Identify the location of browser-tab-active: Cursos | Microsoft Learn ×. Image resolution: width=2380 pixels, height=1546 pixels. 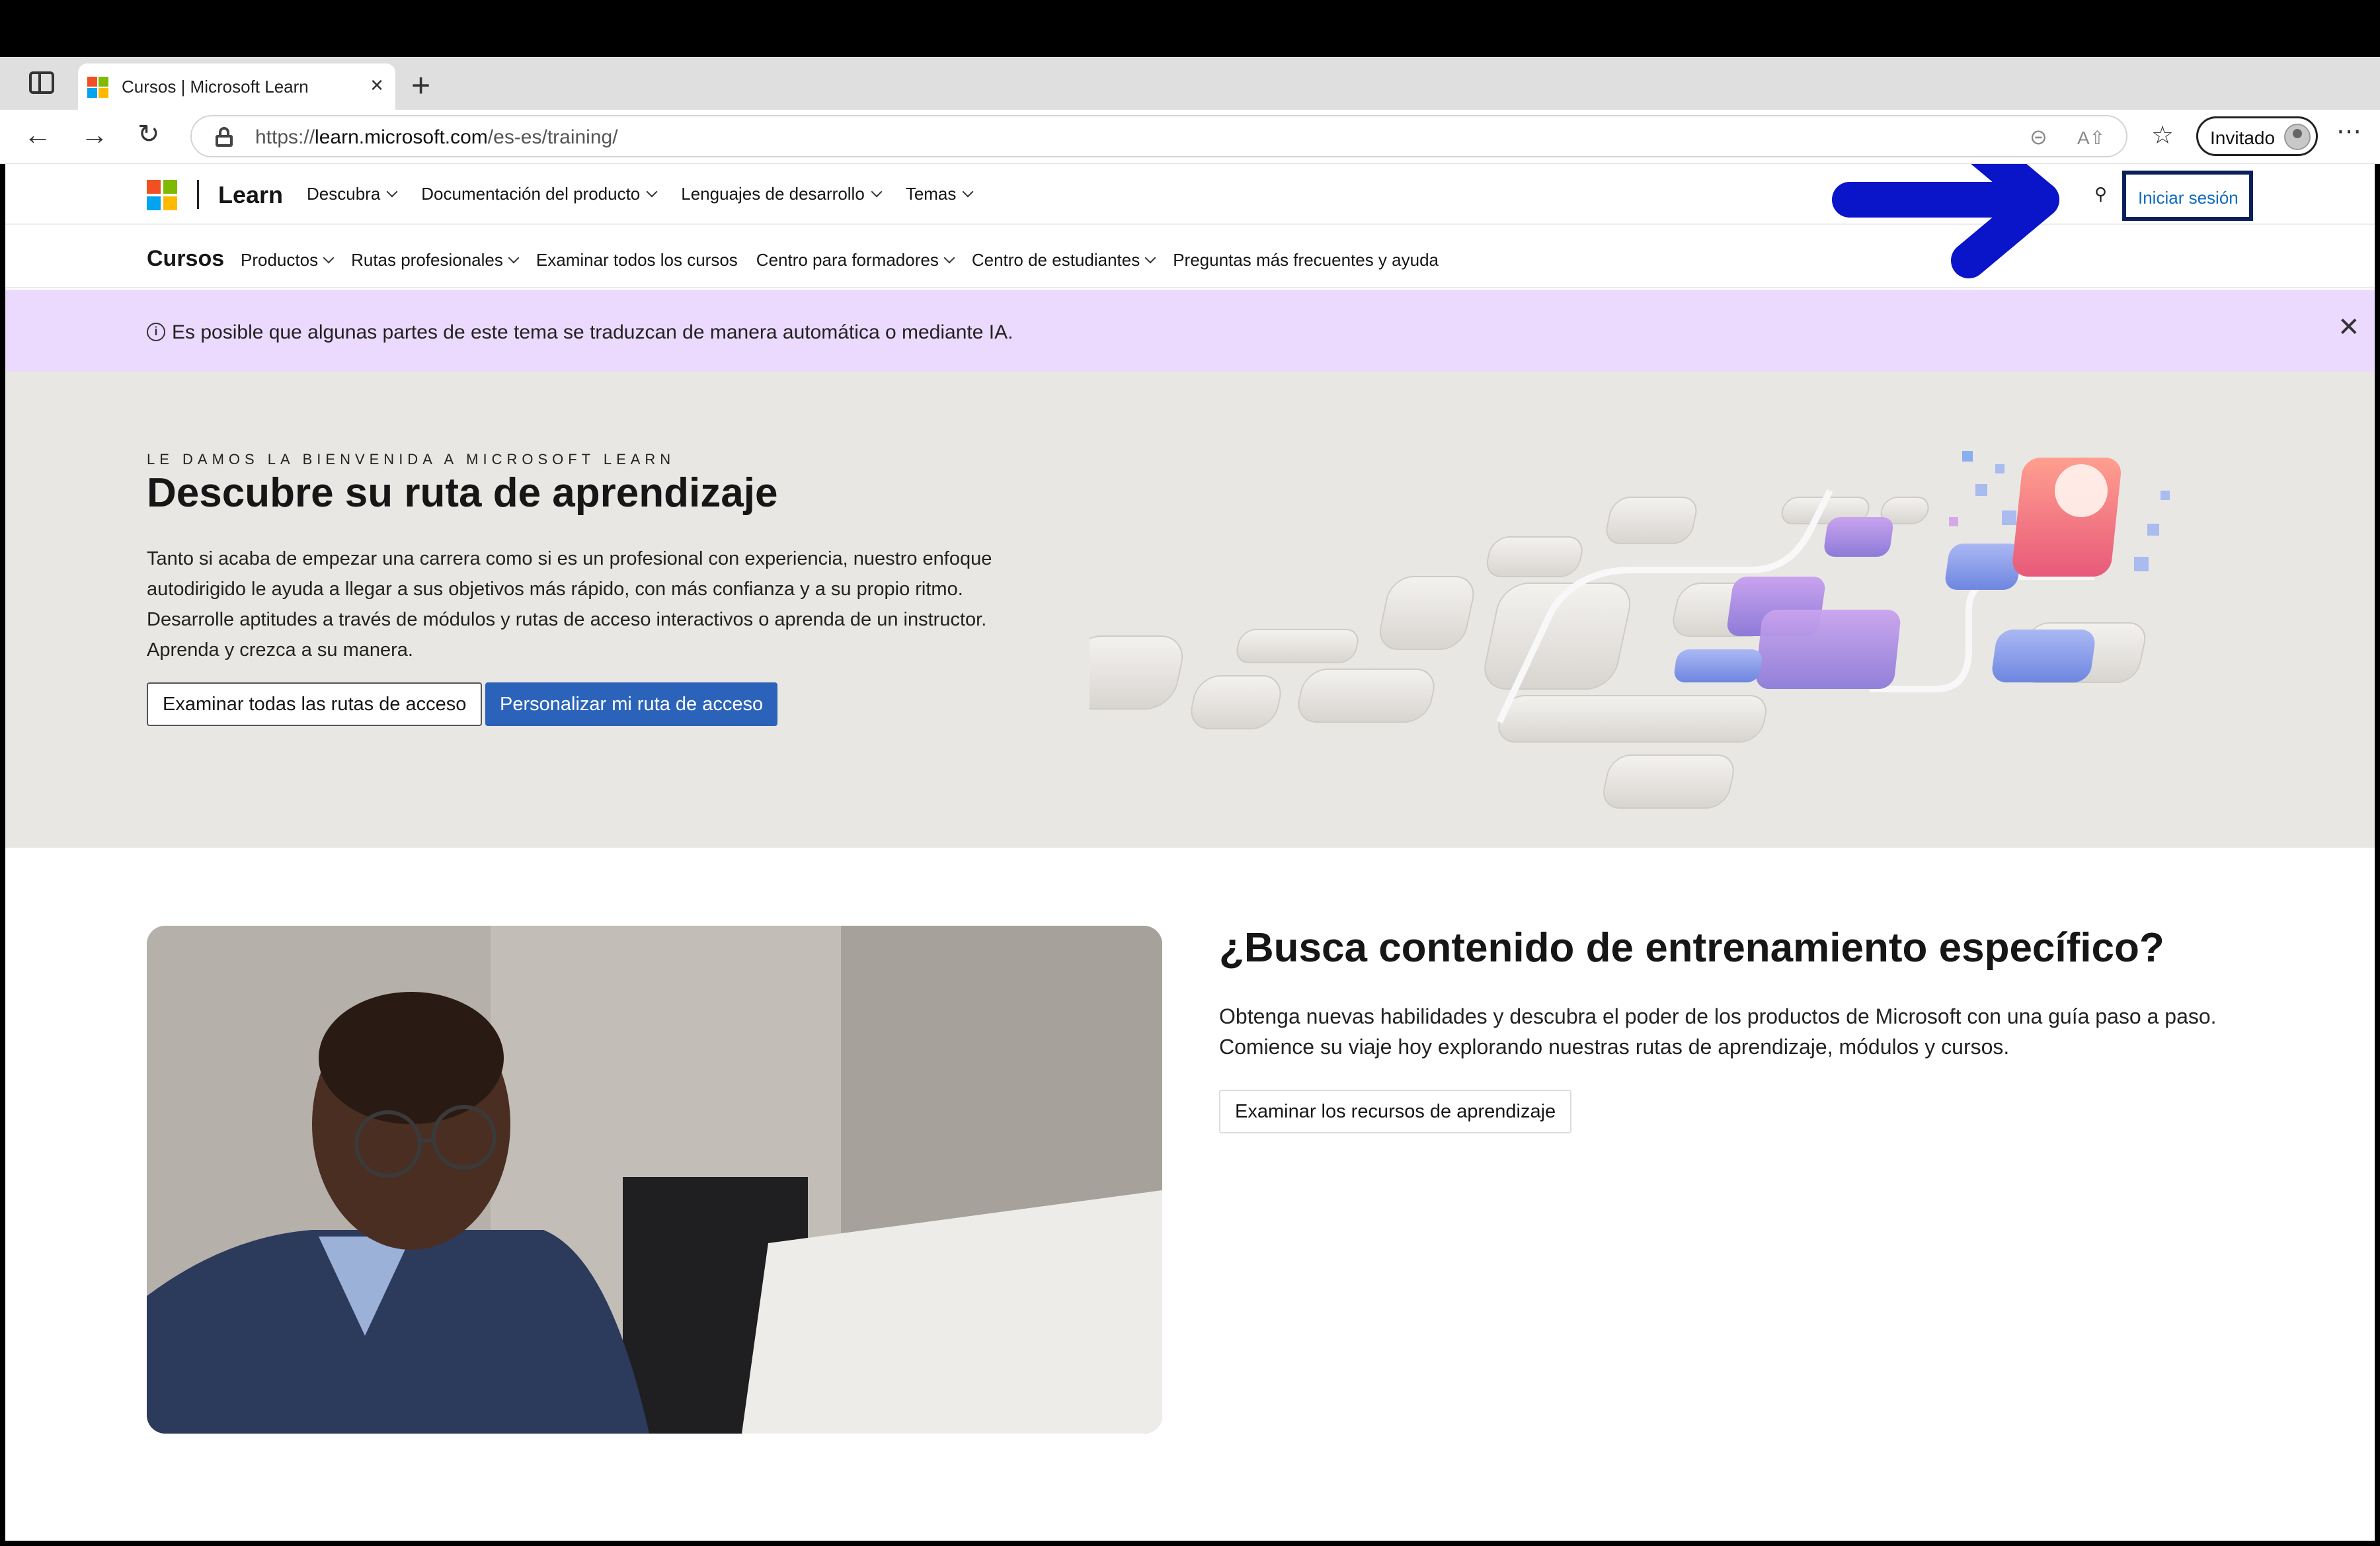
(236, 86).